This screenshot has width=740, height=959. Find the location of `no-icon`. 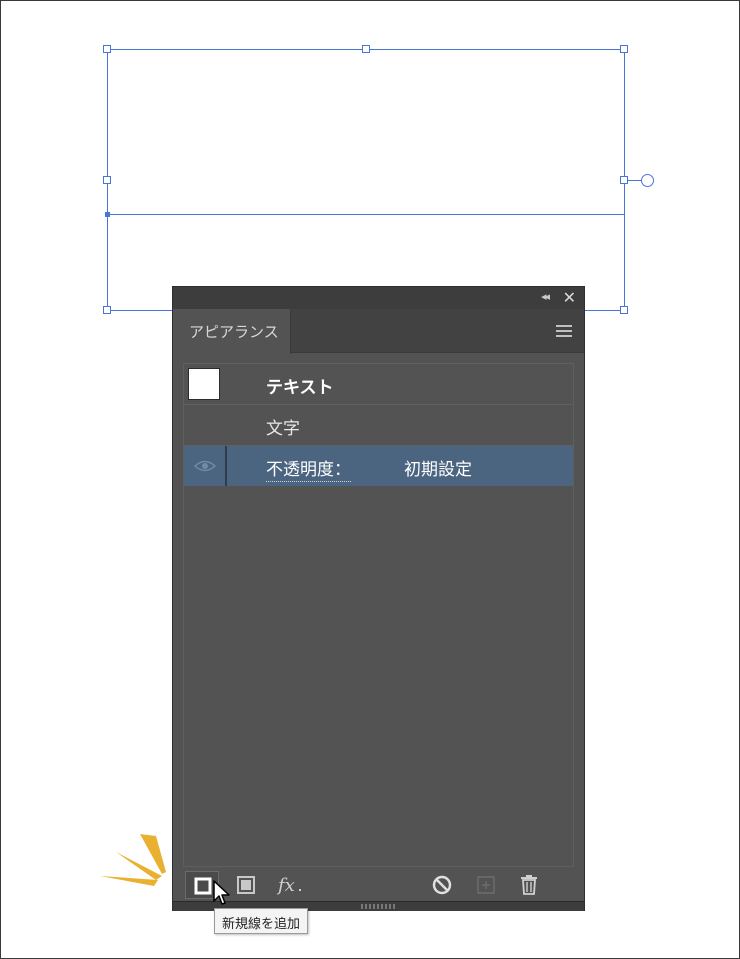

no-icon is located at coordinates (442, 885).